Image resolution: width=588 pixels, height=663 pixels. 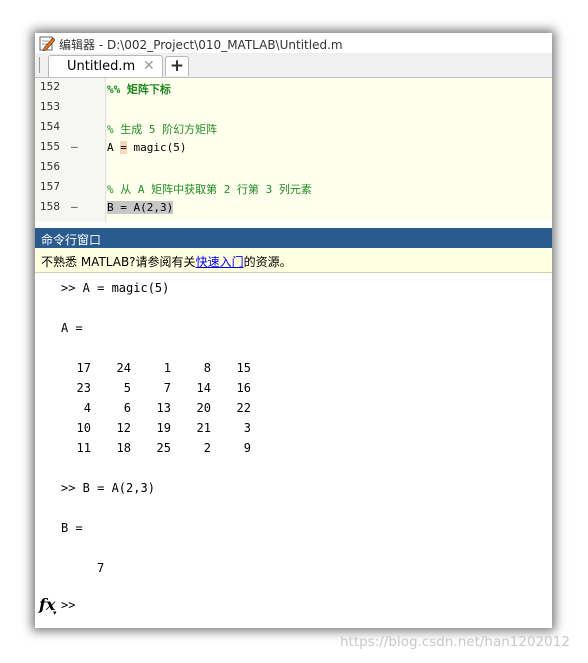 What do you see at coordinates (50, 107) in the screenshot?
I see `line-number: 153` at bounding box center [50, 107].